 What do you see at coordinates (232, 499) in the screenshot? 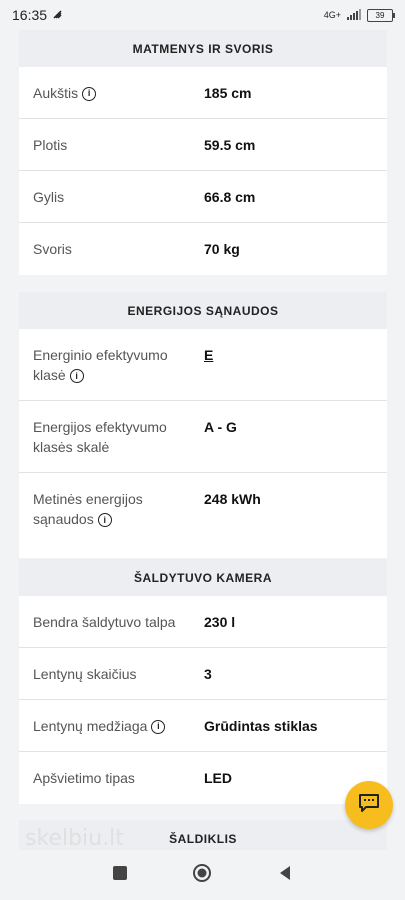
I see `spec-value: 248 kWh` at bounding box center [232, 499].